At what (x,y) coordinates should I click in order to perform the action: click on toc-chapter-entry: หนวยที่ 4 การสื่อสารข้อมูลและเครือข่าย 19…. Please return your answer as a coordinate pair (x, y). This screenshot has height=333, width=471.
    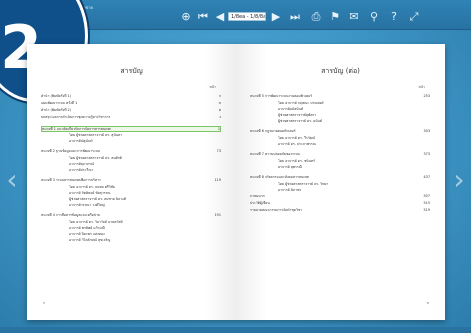
    Looking at the image, I should click on (131, 215).